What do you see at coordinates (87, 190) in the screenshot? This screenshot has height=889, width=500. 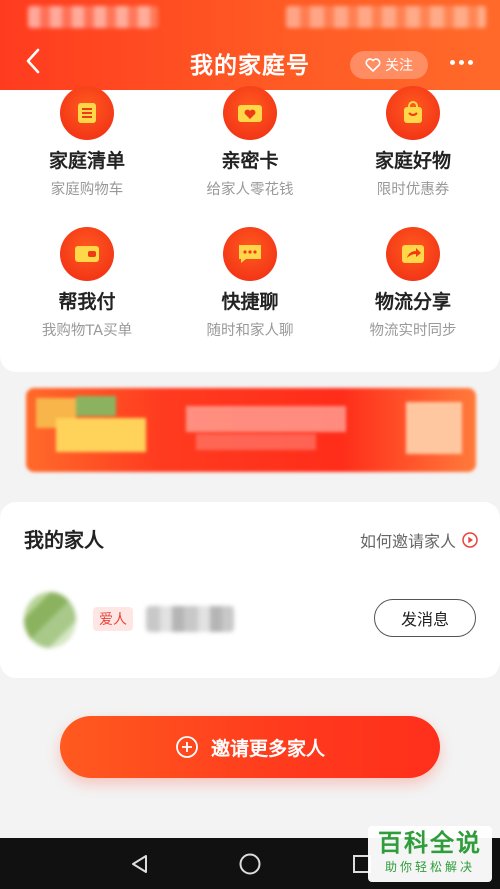 I see `service-subtitle: 家庭购物车` at bounding box center [87, 190].